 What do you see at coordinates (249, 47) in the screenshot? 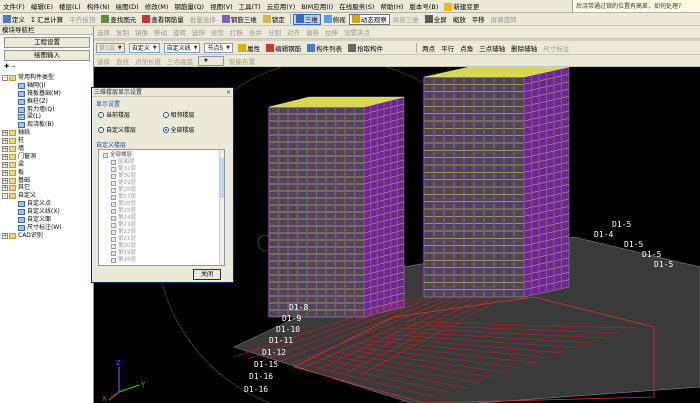
I see `properties-button: 属性` at bounding box center [249, 47].